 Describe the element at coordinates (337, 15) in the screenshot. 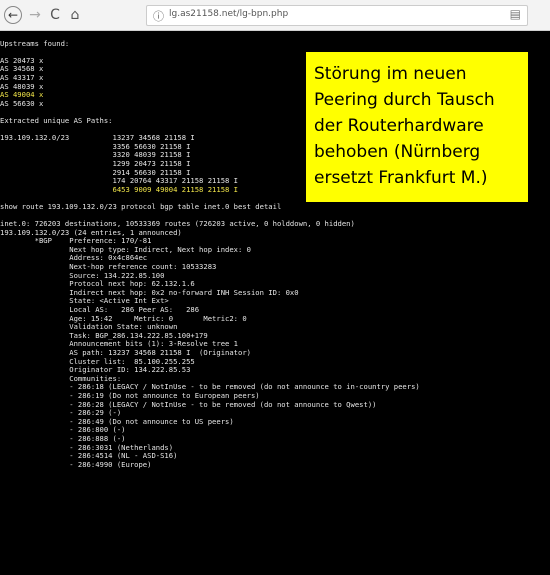

I see `address-bar: ⓘ lg.as21158.net/lg-bpn.php ▤` at that location.